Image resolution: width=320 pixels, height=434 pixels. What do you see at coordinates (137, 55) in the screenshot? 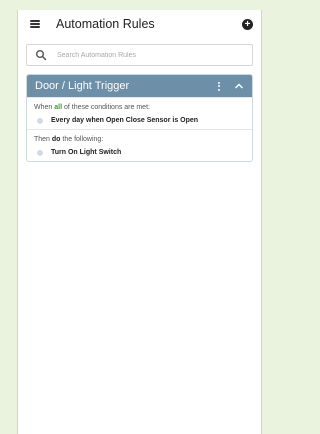
I see `search-input` at bounding box center [137, 55].